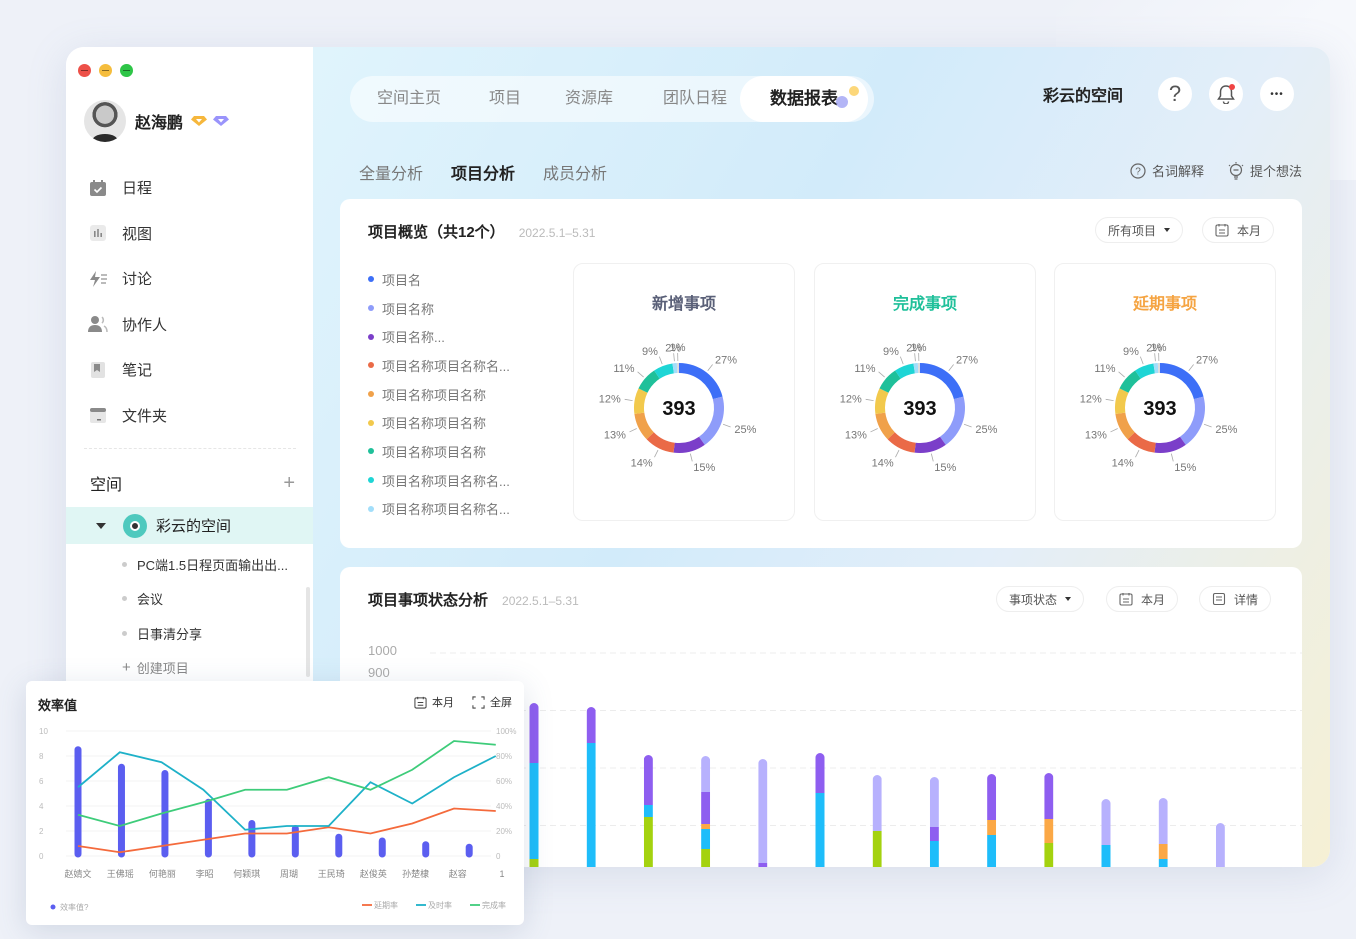 Image resolution: width=1356 pixels, height=939 pixels. What do you see at coordinates (287, 791) in the screenshot?
I see `line-series-及时率` at bounding box center [287, 791].